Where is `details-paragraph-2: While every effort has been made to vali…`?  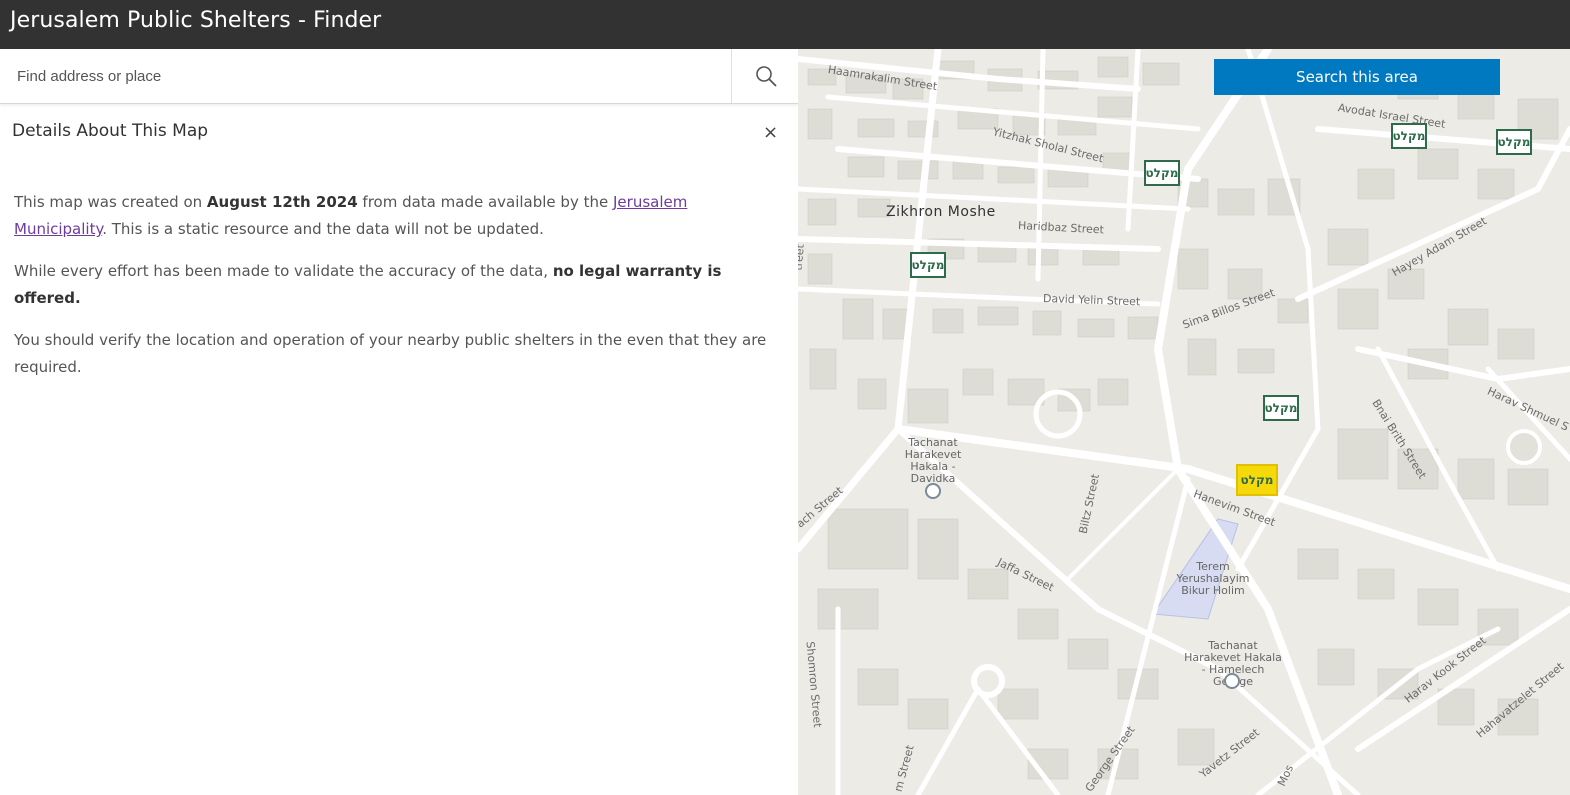 details-paragraph-2: While every effort has been made to vali… is located at coordinates (399, 285).